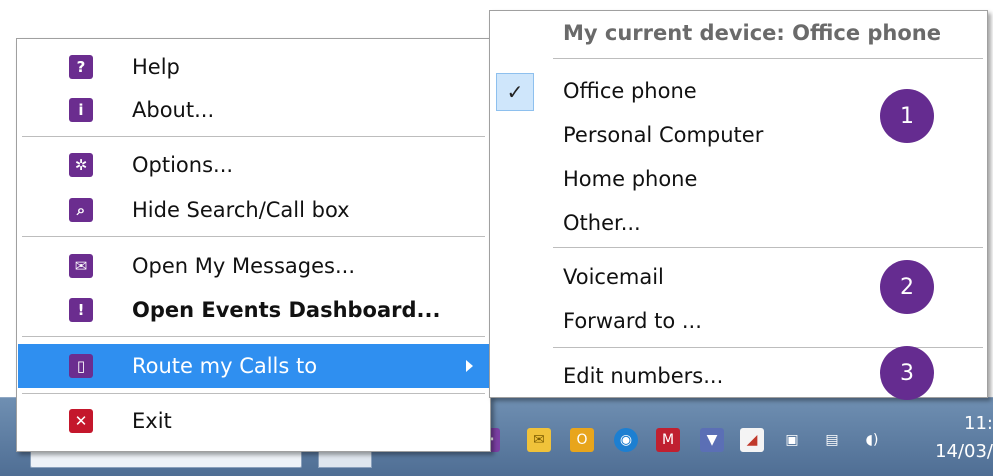  What do you see at coordinates (872, 440) in the screenshot?
I see `volume-tray-icon: ◖)` at bounding box center [872, 440].